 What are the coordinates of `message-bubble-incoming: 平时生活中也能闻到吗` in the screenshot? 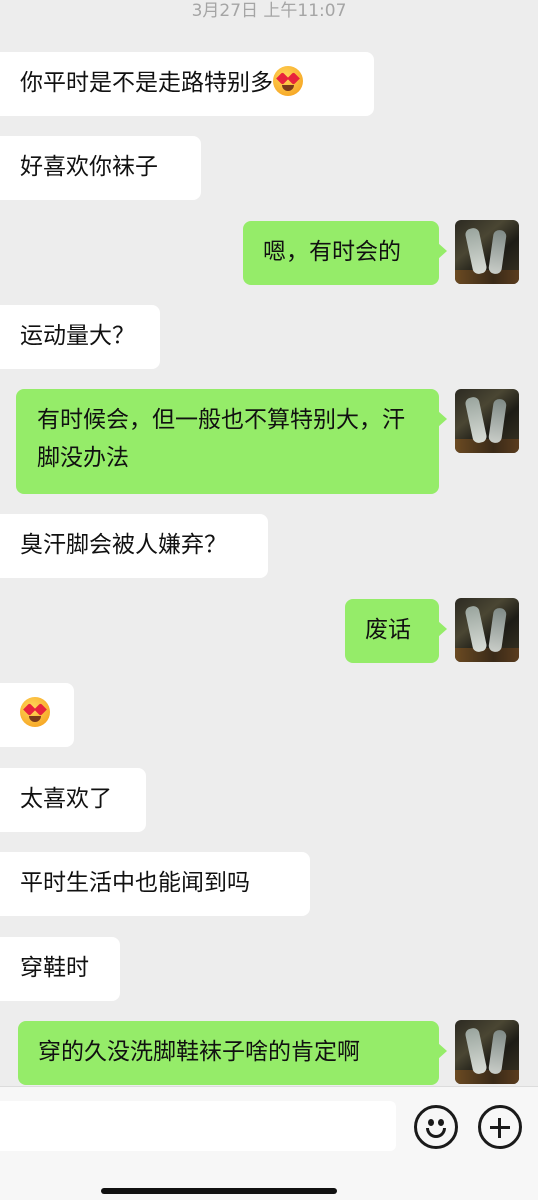 It's located at (155, 884).